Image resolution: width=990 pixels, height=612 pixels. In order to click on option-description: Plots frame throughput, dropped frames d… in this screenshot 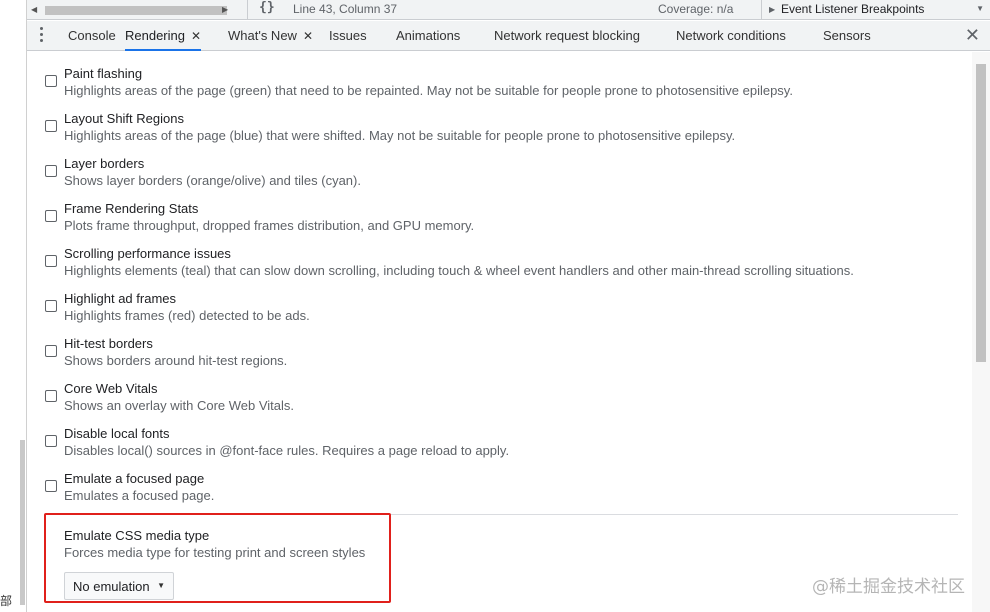, I will do `click(269, 225)`.